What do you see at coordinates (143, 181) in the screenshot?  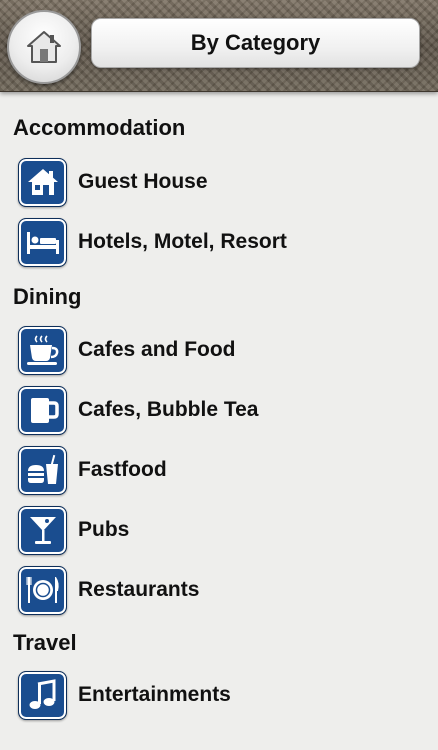 I see `list-item-label: Guest House` at bounding box center [143, 181].